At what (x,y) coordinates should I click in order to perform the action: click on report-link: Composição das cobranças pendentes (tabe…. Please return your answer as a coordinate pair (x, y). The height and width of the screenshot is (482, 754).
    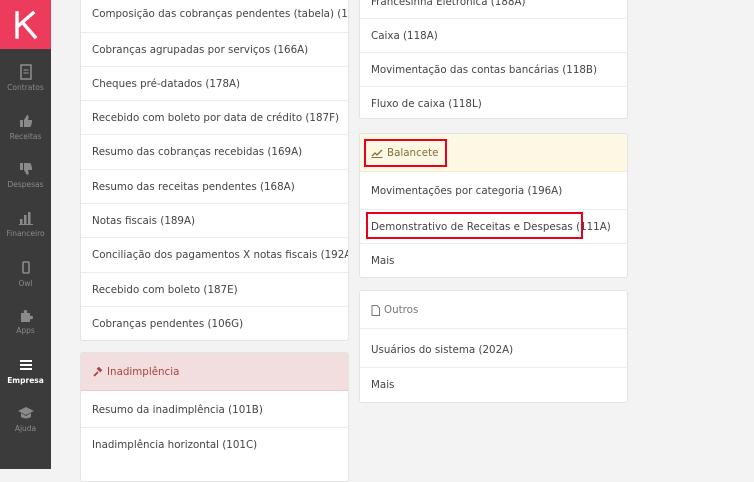
    Looking at the image, I should click on (214, 15).